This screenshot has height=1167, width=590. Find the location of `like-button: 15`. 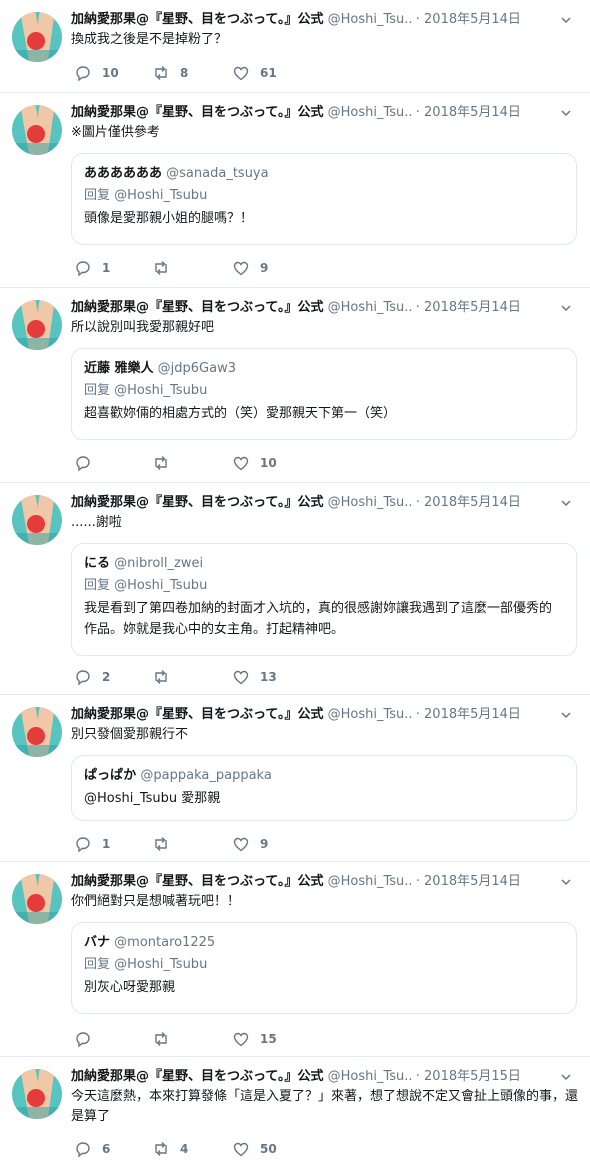

like-button: 15 is located at coordinates (254, 1039).